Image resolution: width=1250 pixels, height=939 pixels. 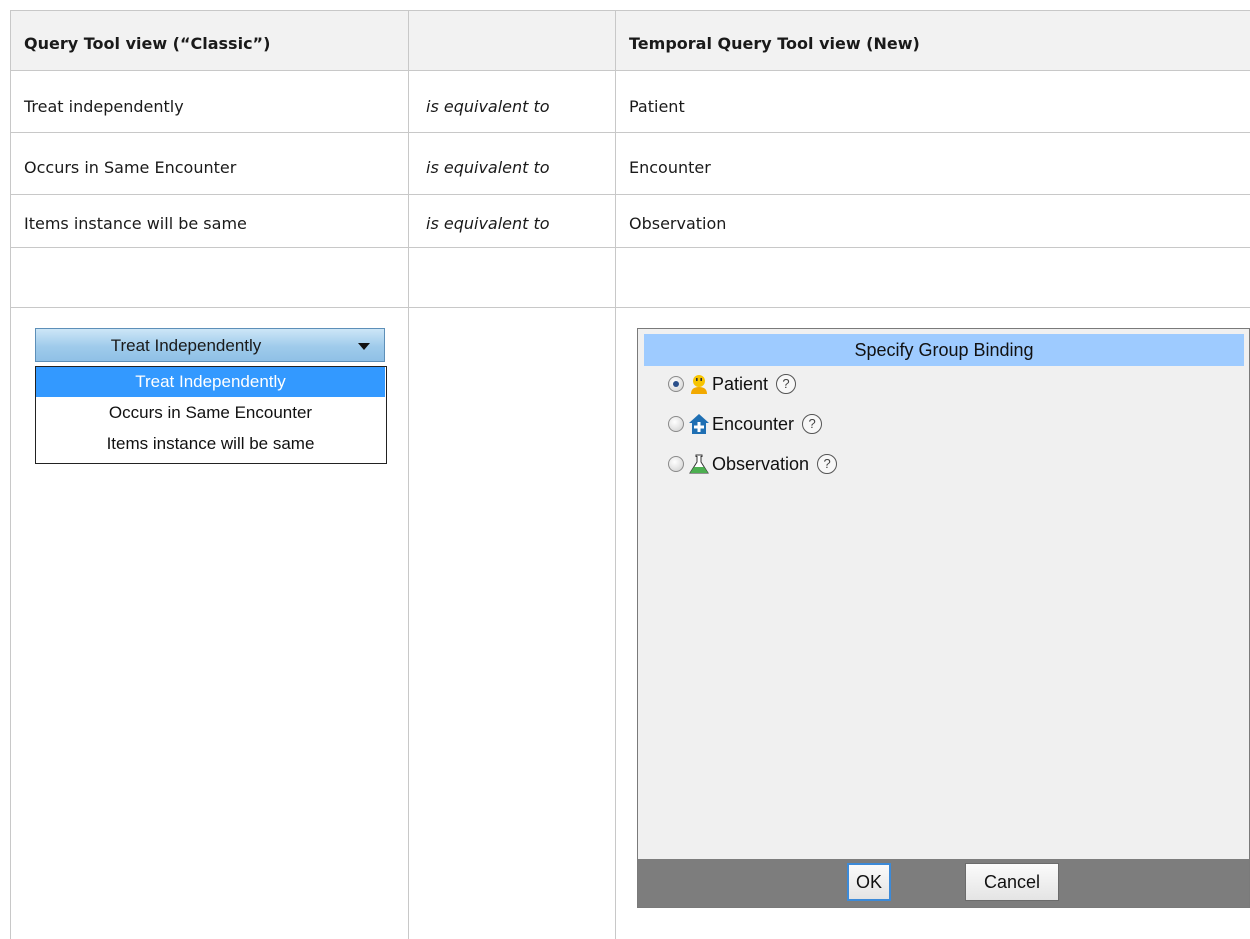 I want to click on patient-icon, so click(x=699, y=384).